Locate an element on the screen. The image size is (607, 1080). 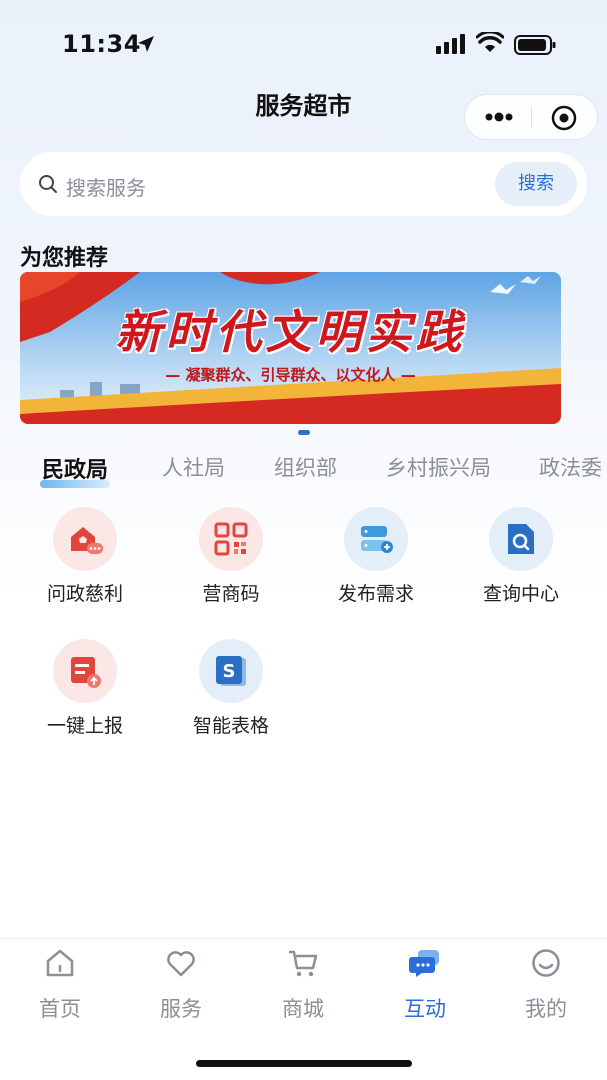
sheet-s-icon: S is located at coordinates (231, 671).